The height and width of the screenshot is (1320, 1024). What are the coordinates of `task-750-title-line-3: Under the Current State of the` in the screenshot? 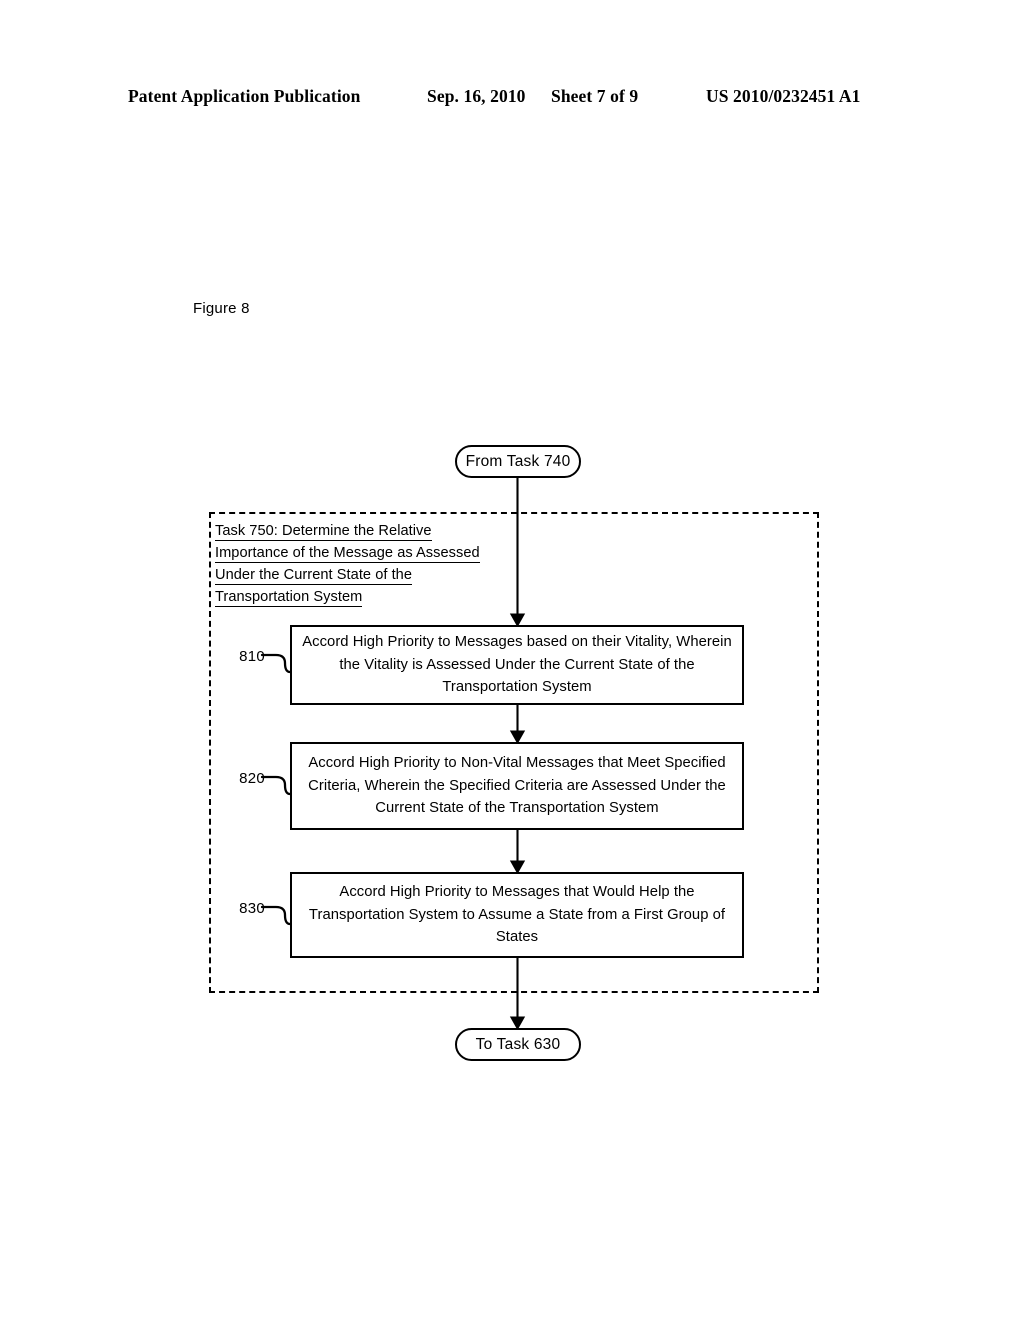 It's located at (314, 576).